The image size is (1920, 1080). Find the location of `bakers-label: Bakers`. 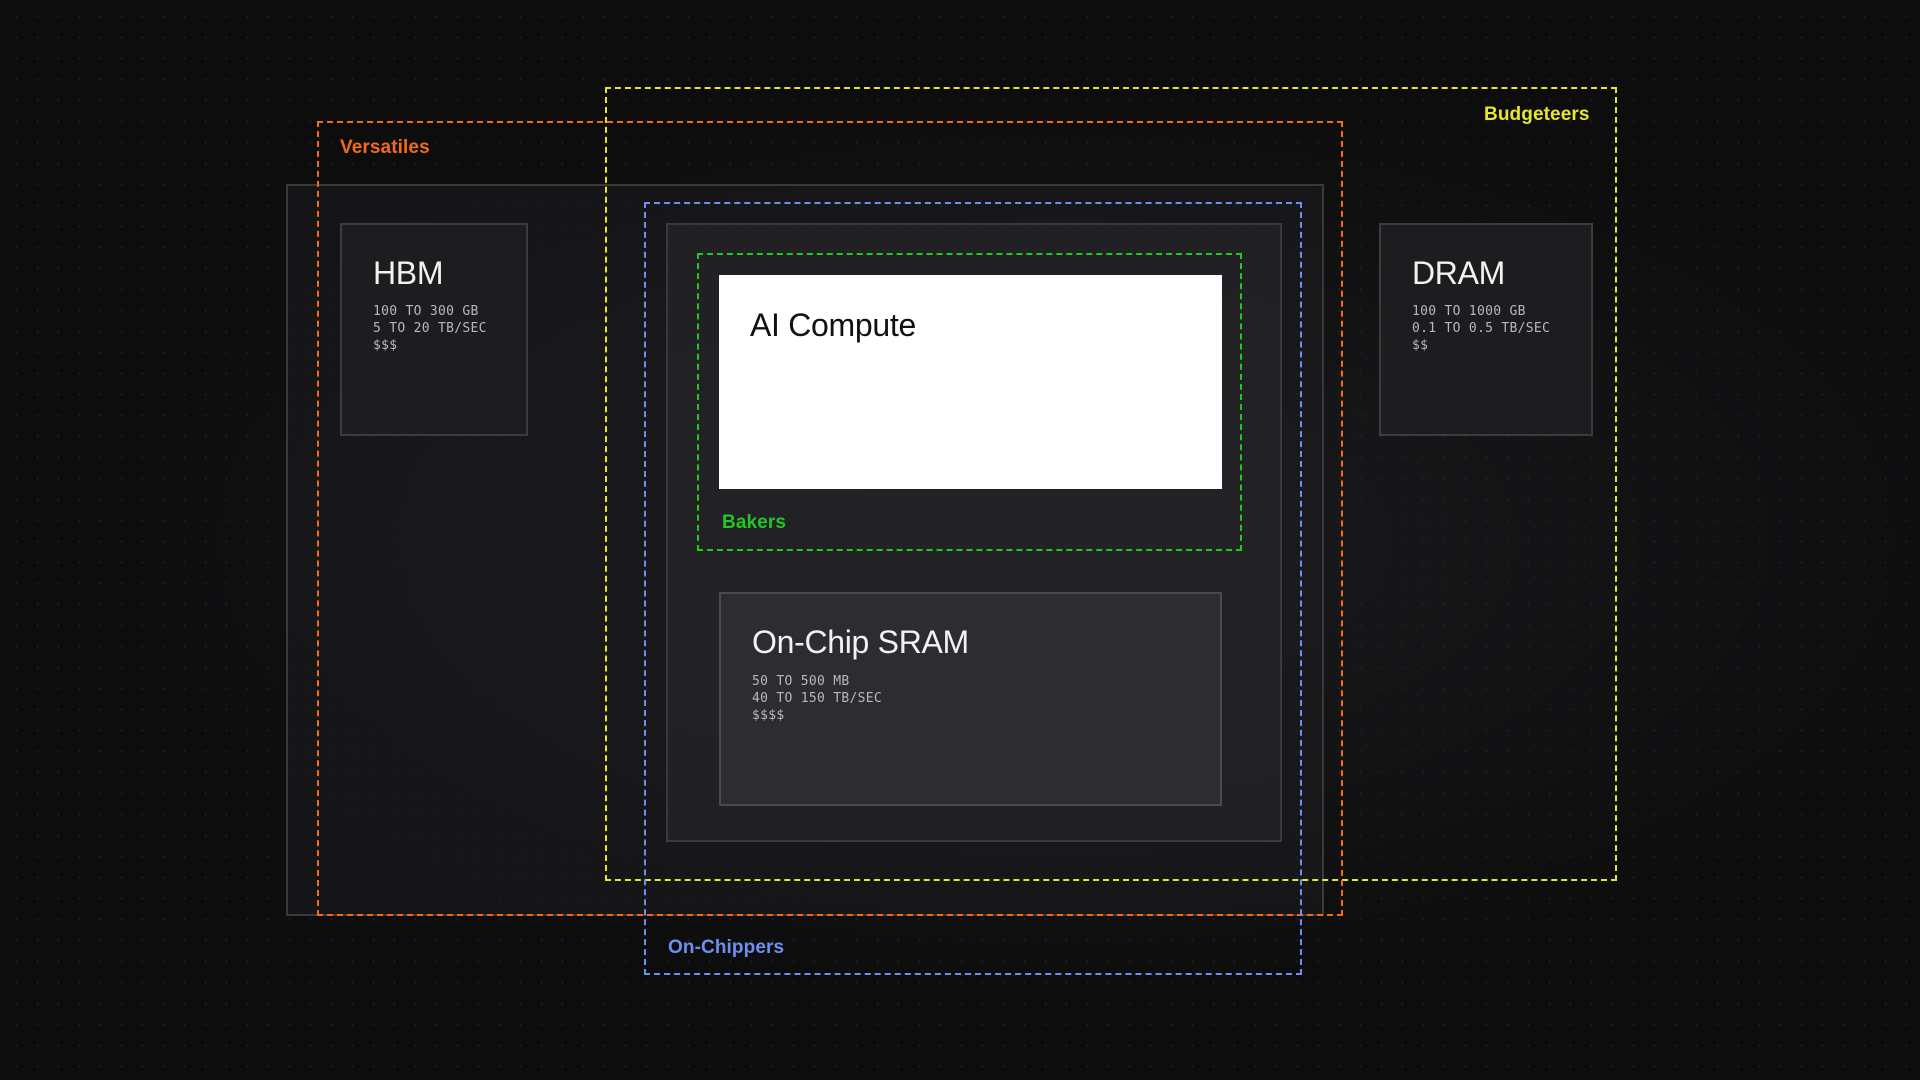

bakers-label: Bakers is located at coordinates (754, 522).